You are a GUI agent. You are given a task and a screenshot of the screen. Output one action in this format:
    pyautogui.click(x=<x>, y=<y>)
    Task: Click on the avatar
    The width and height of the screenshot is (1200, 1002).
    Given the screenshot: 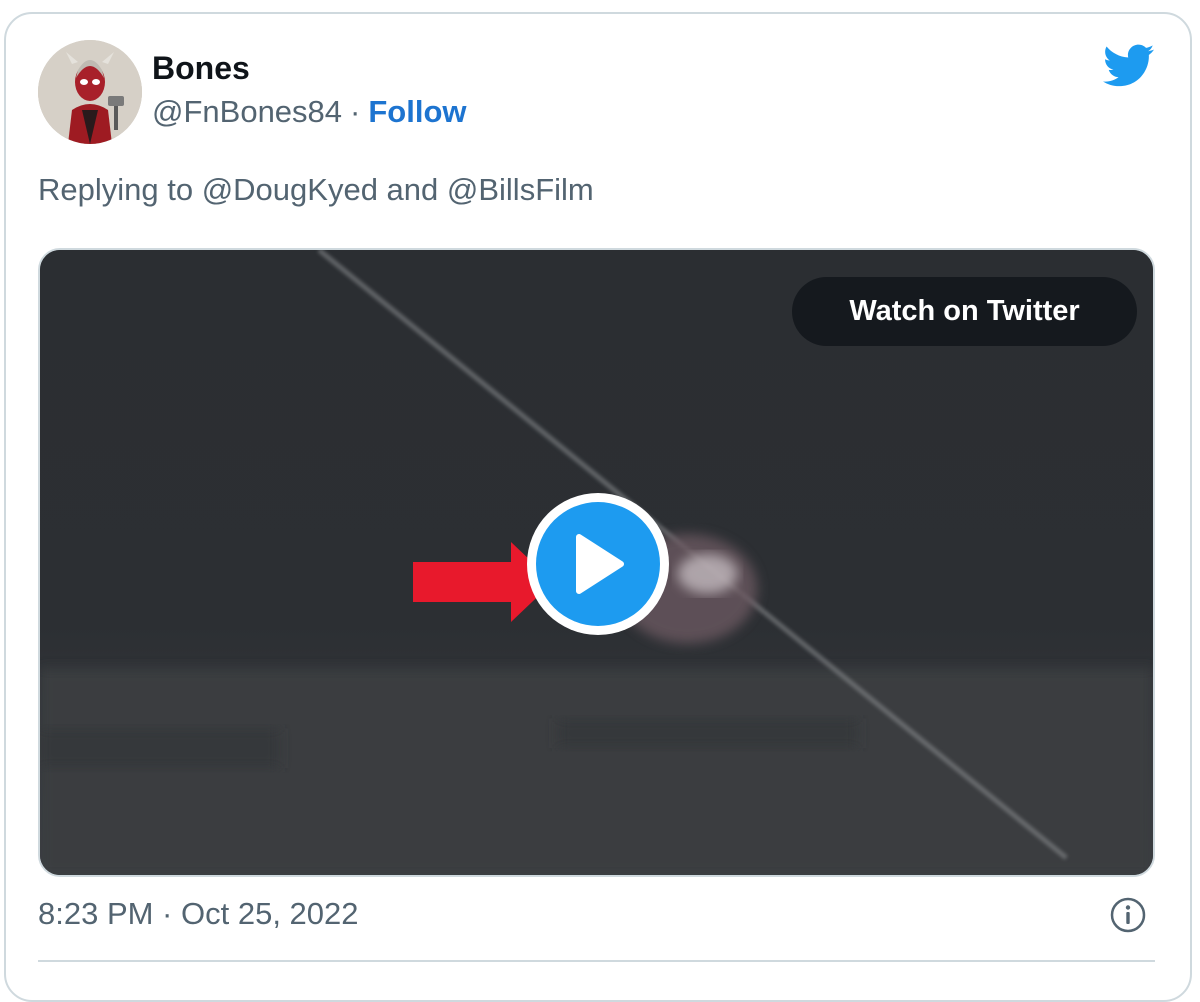 What is the action you would take?
    pyautogui.click(x=90, y=92)
    